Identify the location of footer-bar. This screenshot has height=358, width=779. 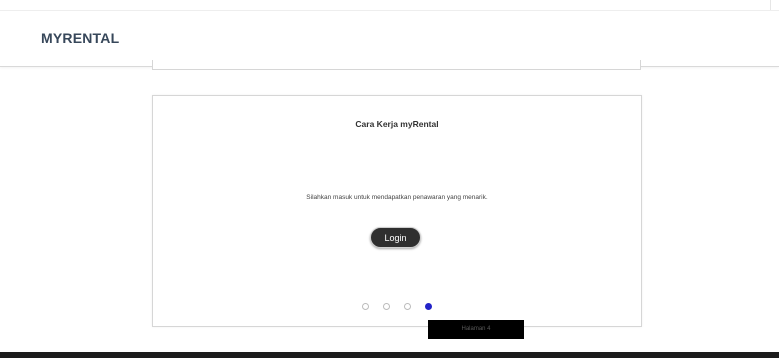
(389, 355).